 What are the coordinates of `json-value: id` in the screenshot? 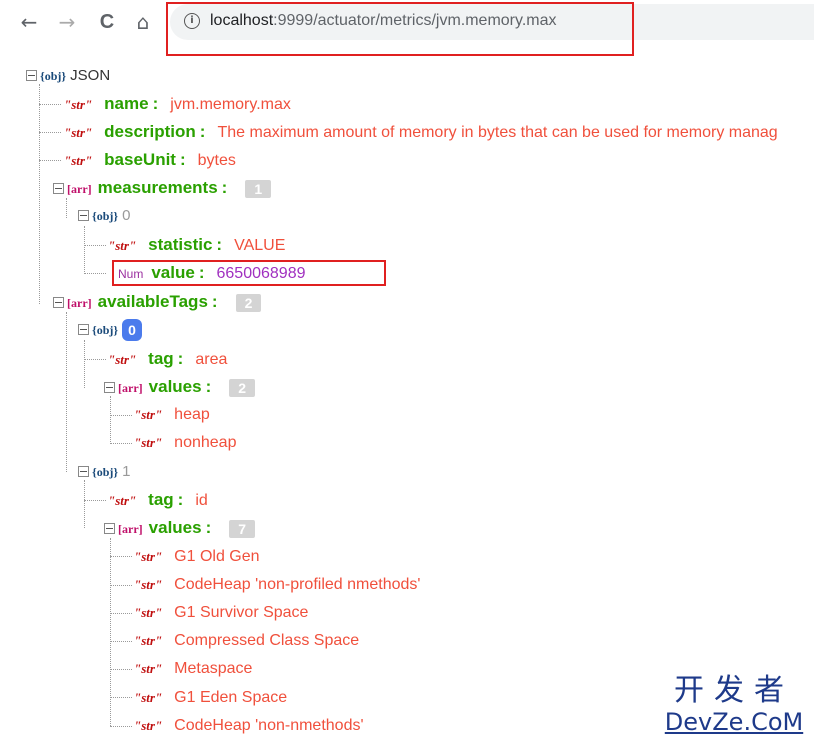 It's located at (201, 500).